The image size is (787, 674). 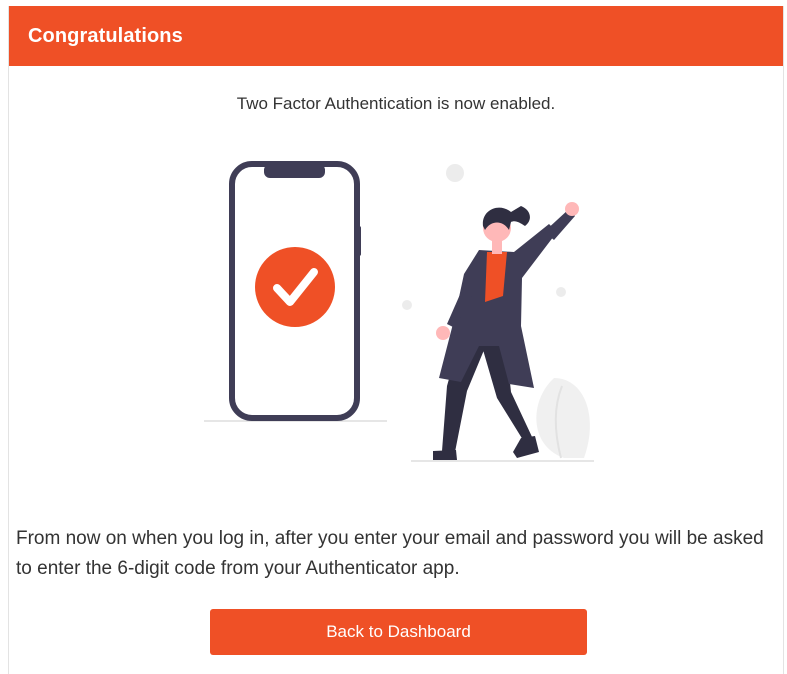 I want to click on checkmark-icon, so click(x=295, y=287).